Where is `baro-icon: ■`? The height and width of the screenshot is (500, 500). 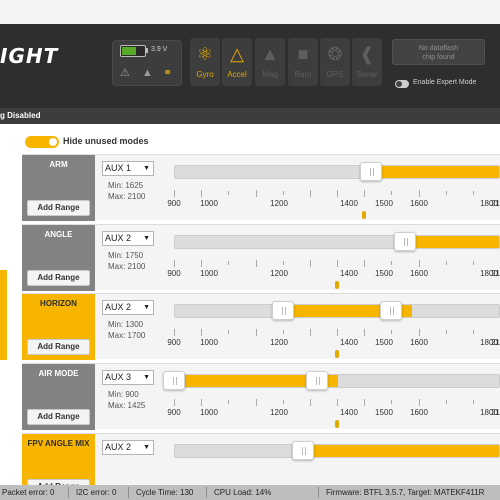
baro-icon: ■ is located at coordinates (303, 54).